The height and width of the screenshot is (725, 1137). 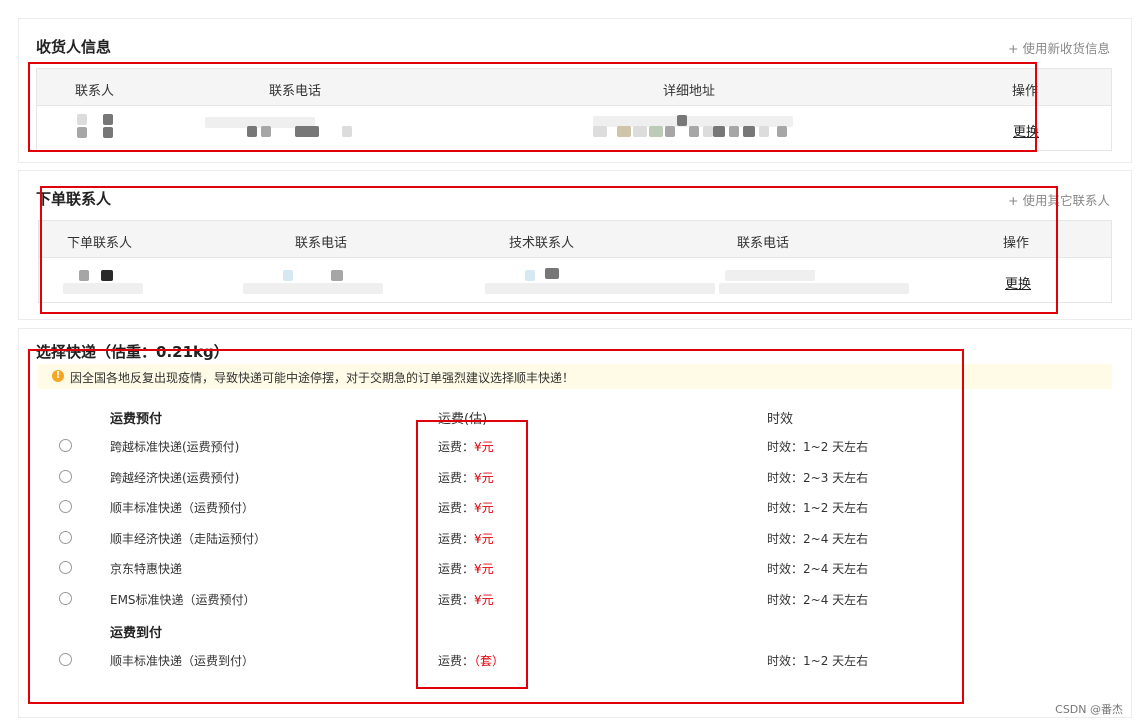 What do you see at coordinates (146, 569) in the screenshot?
I see `service-name: 京东特惠快递` at bounding box center [146, 569].